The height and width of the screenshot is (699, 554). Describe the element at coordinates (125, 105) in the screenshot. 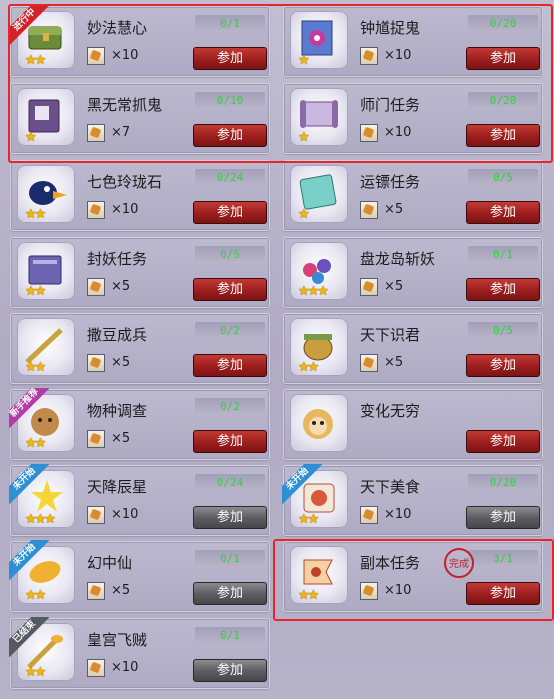

I see `quest-name: 黑无常抓鬼` at that location.